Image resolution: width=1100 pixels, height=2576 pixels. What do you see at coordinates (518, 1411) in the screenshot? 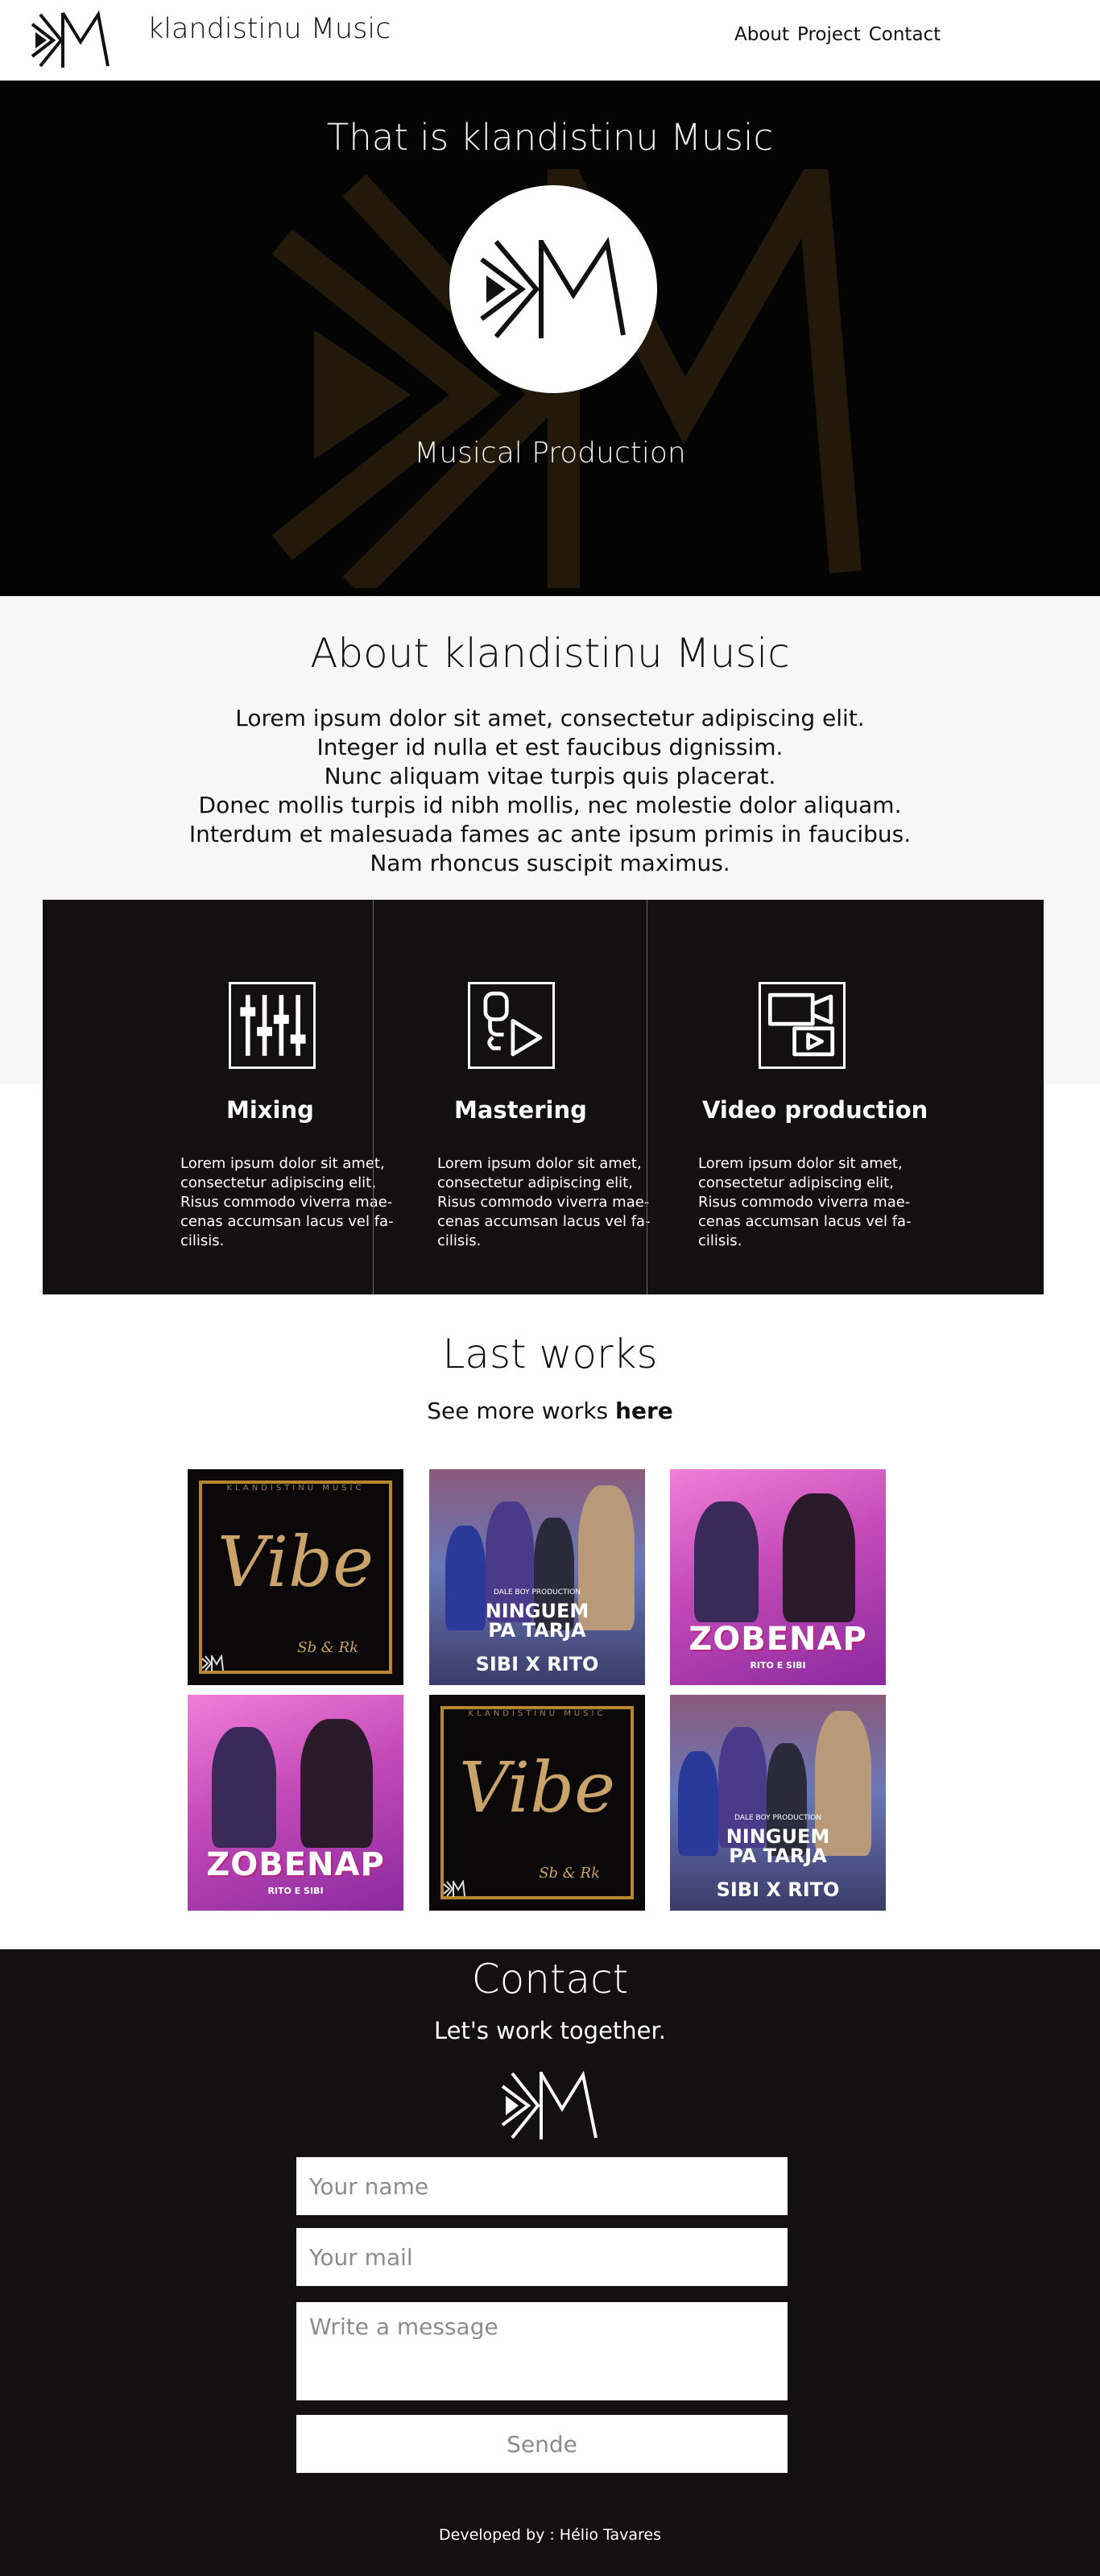
I see `works-sub-text: See more works` at bounding box center [518, 1411].